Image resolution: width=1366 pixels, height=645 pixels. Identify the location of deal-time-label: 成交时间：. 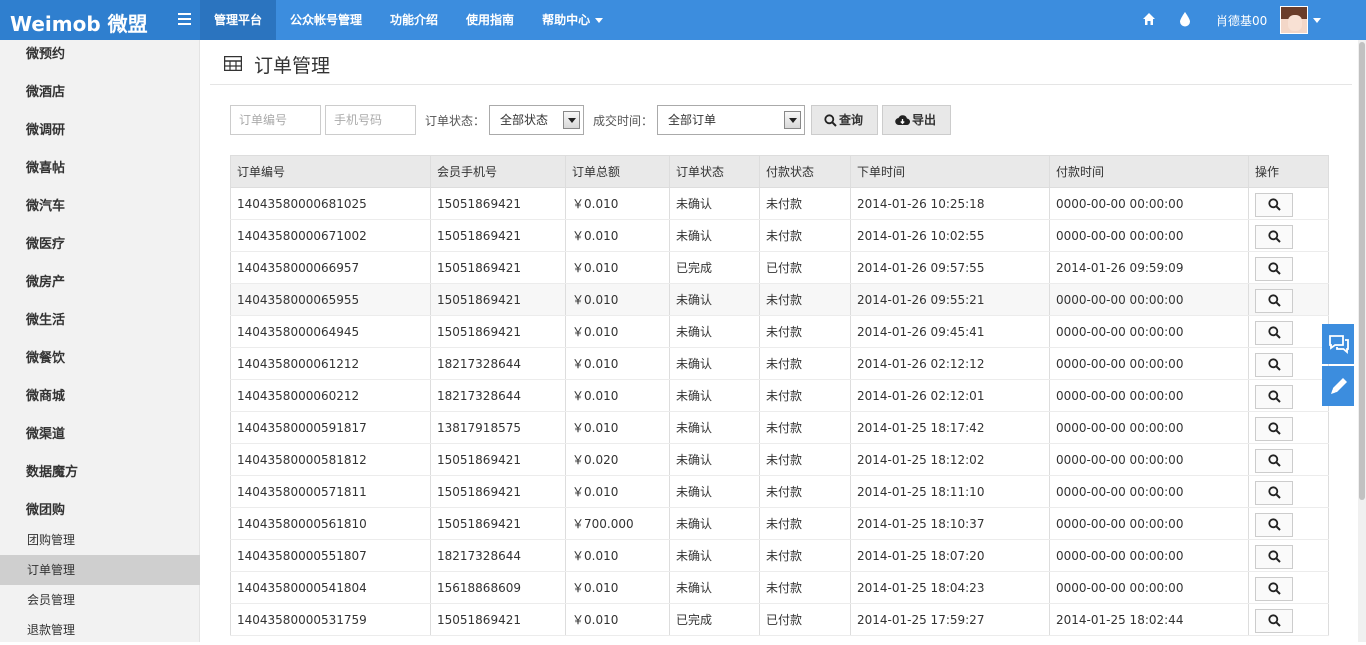
(623, 121).